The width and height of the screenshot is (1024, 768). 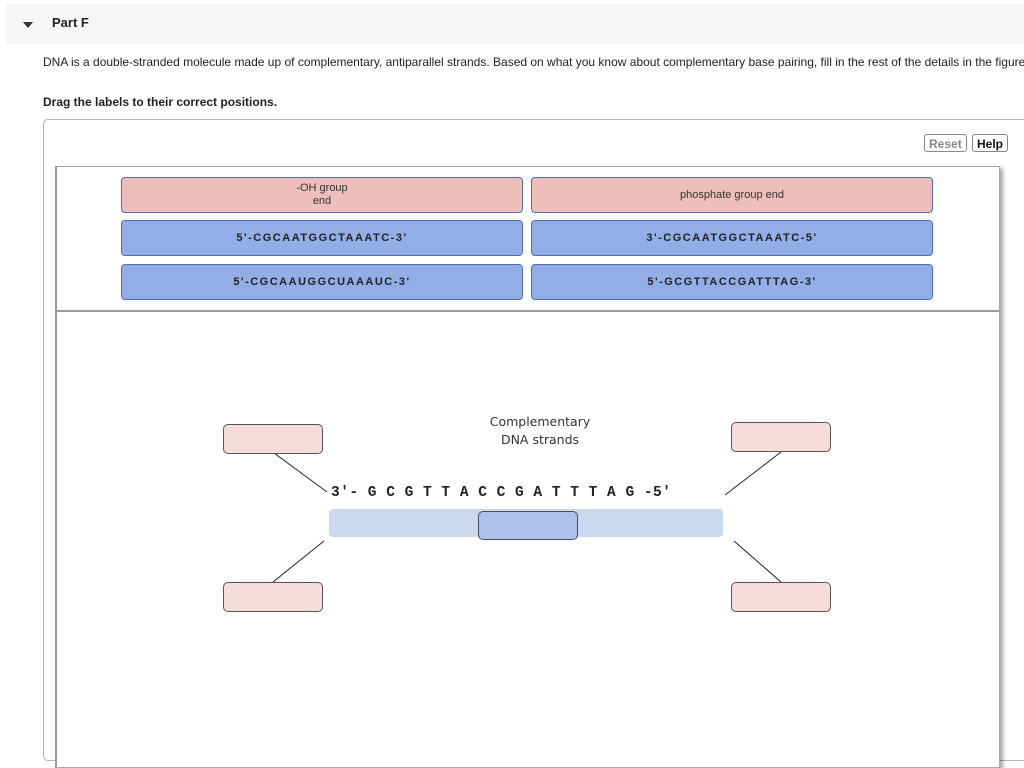 I want to click on help-button: Help, so click(x=990, y=143).